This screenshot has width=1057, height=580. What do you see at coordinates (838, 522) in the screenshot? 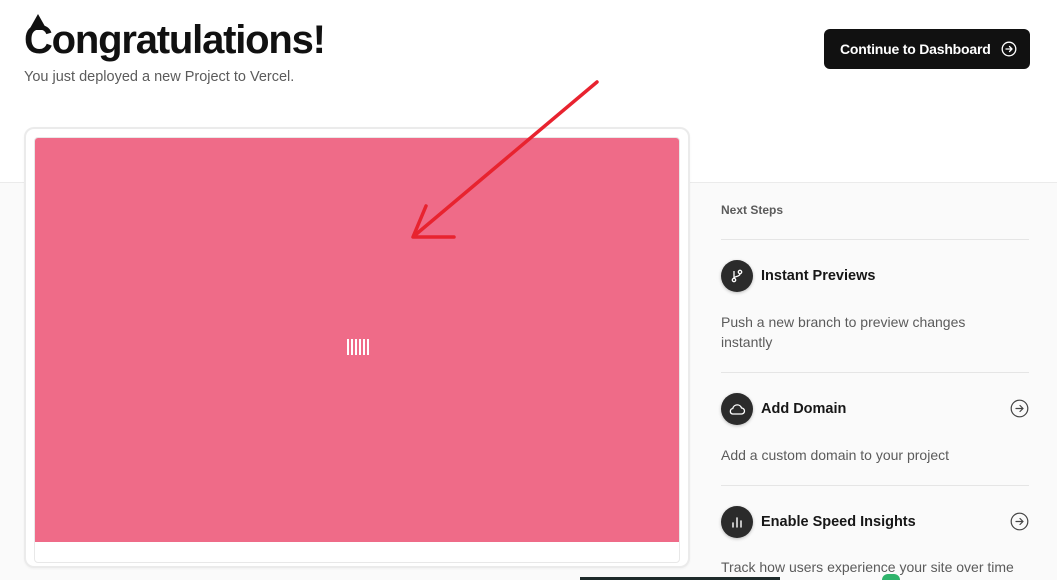
I see `step-label: Enable Speed Insights` at bounding box center [838, 522].